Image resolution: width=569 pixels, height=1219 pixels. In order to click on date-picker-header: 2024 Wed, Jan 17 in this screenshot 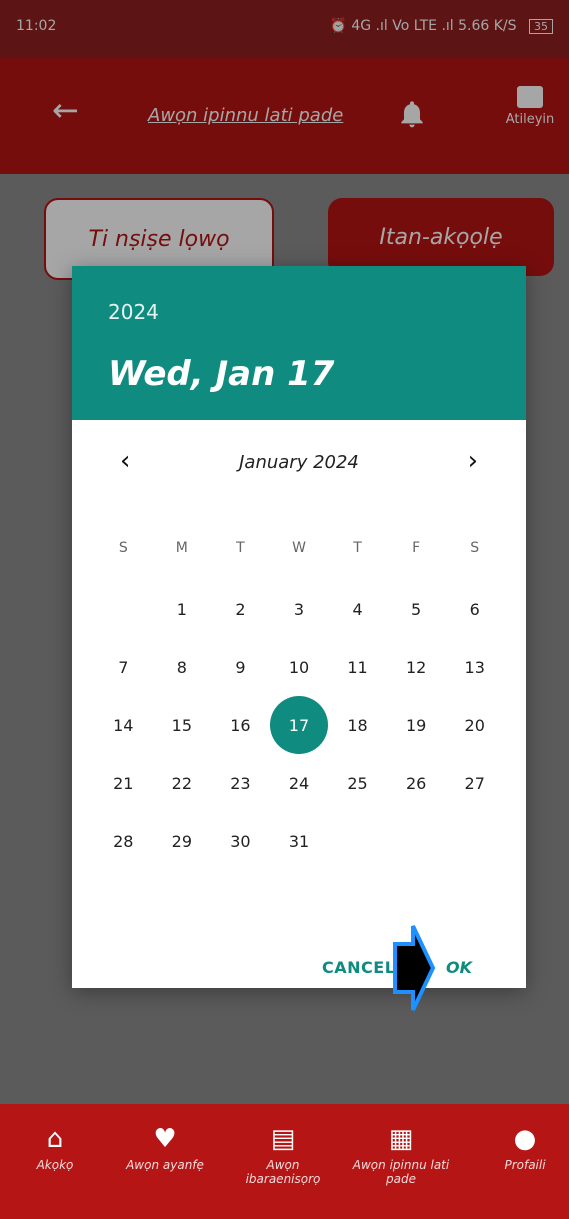, I will do `click(299, 343)`.